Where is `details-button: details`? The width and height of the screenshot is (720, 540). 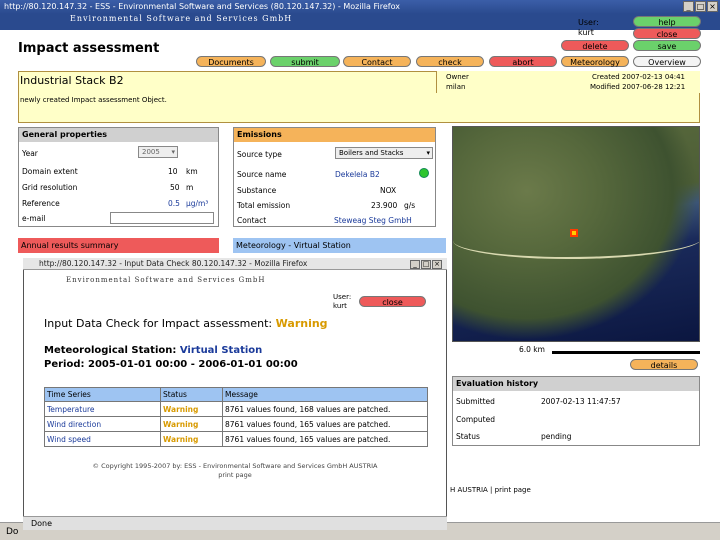 details-button: details is located at coordinates (664, 364).